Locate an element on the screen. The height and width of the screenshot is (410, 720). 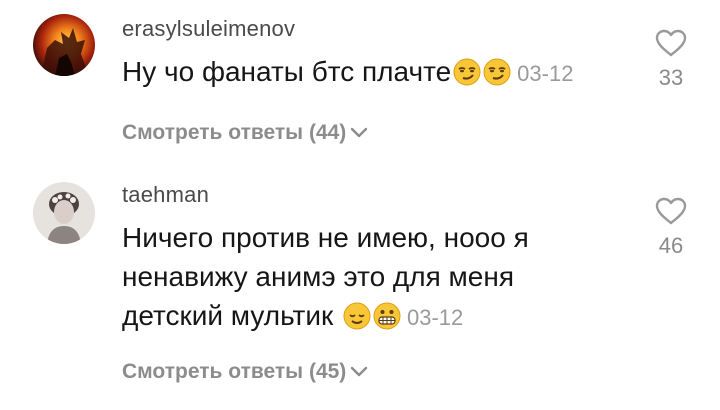
view-replies-label: Смотреть ответы (45) is located at coordinates (234, 371).